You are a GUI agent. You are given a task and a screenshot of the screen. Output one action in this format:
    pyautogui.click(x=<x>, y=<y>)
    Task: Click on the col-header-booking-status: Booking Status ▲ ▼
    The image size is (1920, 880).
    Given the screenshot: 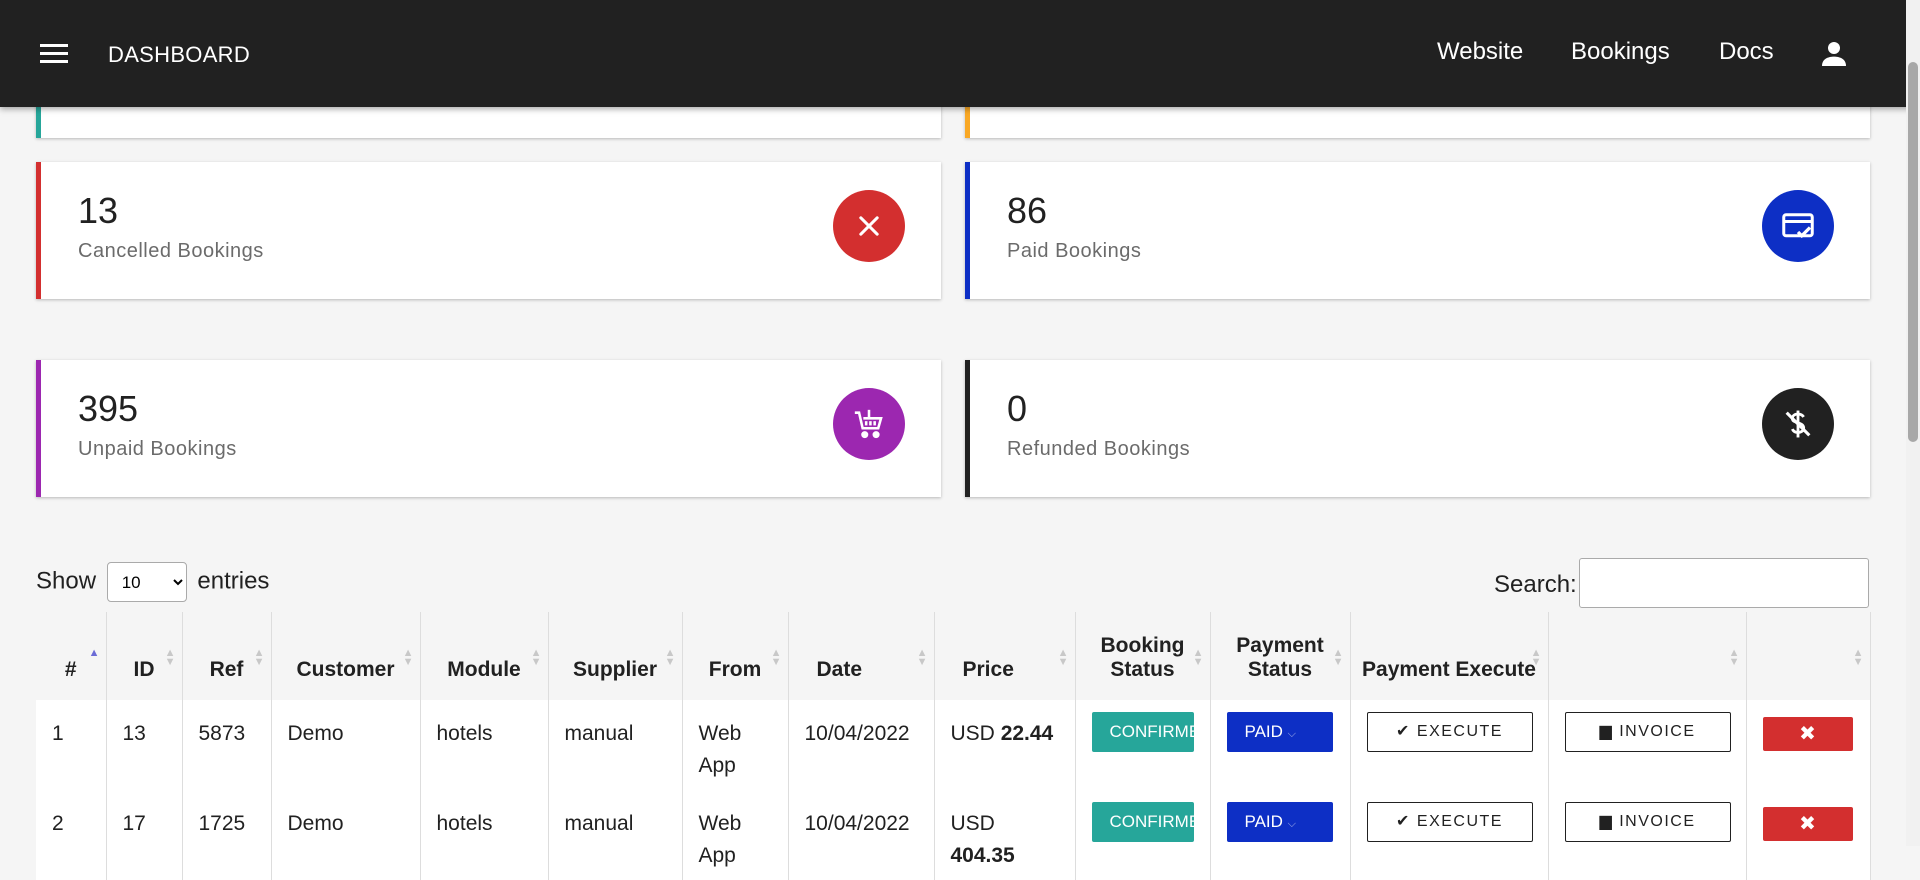 What is the action you would take?
    pyautogui.click(x=1143, y=656)
    